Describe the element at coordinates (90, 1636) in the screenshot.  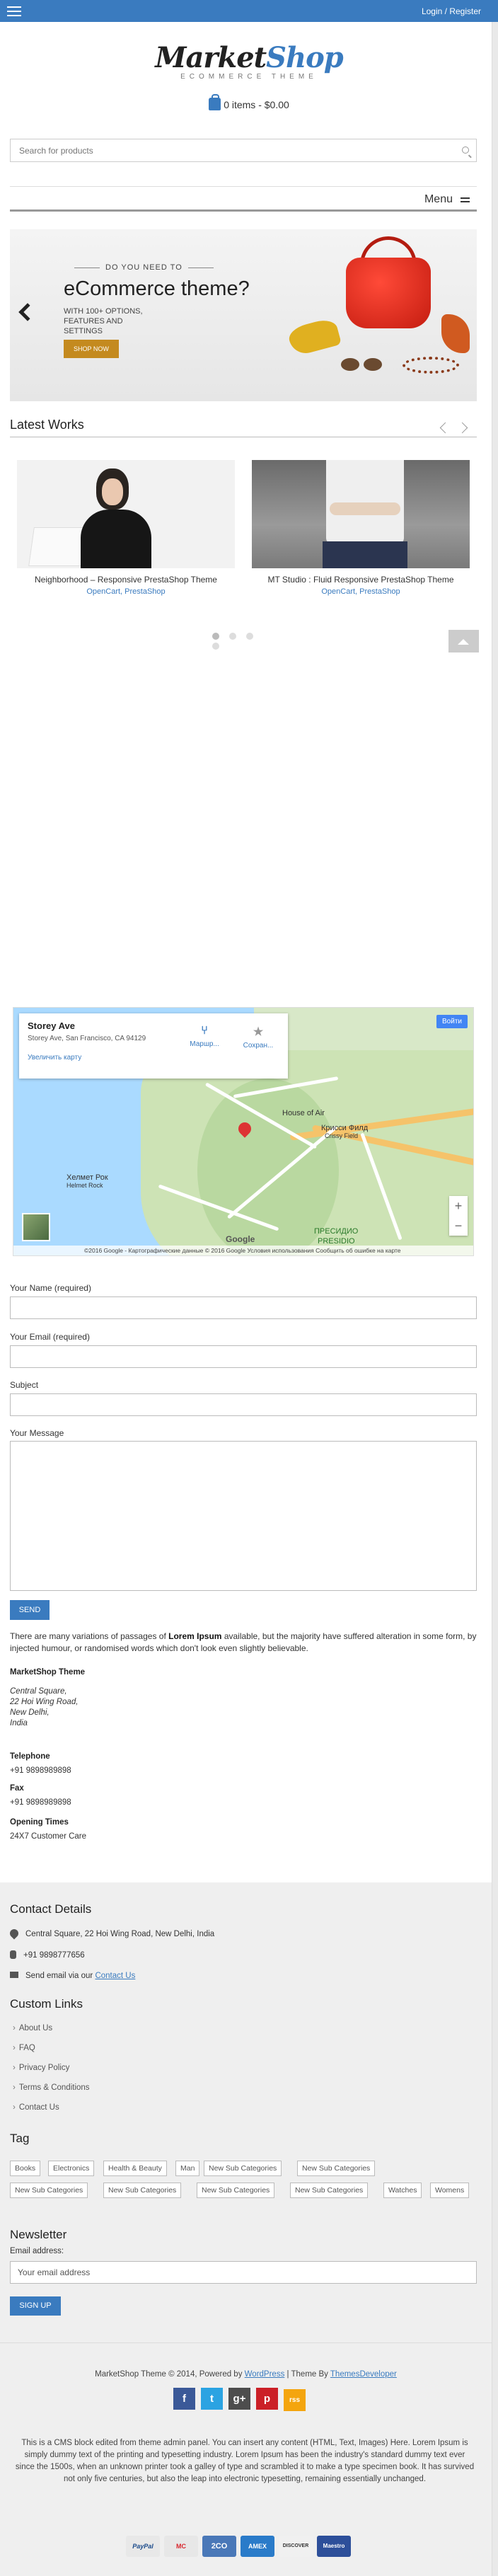
I see `about-text-pre: There are many variations of passages of` at that location.